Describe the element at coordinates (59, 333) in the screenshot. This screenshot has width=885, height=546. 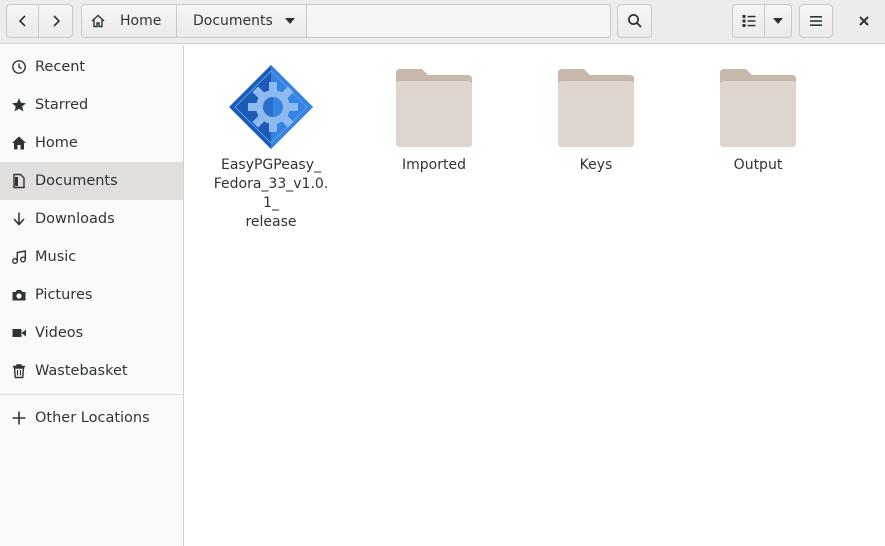
I see `sidebar-item-label: Videos` at that location.